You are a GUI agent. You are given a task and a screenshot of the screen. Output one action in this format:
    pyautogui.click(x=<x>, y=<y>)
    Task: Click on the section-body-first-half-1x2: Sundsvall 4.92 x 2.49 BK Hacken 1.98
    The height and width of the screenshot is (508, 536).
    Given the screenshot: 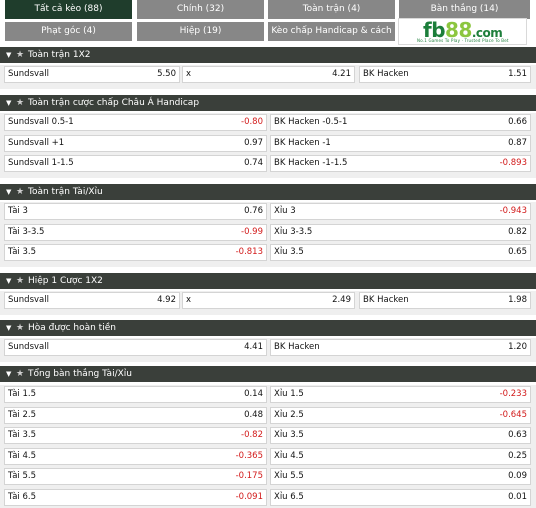 What is the action you would take?
    pyautogui.click(x=268, y=303)
    